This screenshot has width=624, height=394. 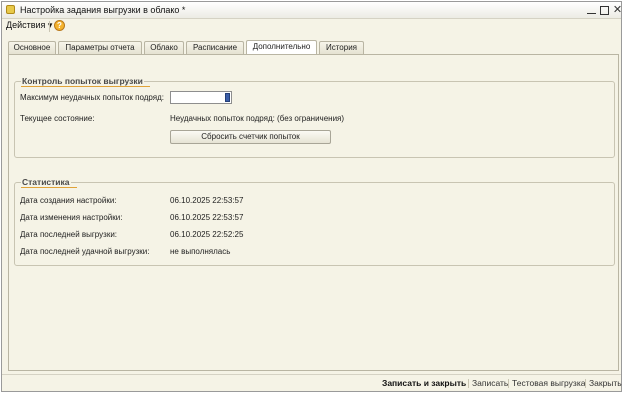 What do you see at coordinates (68, 200) in the screenshot?
I see `created-date-label: Дата создания настройки:` at bounding box center [68, 200].